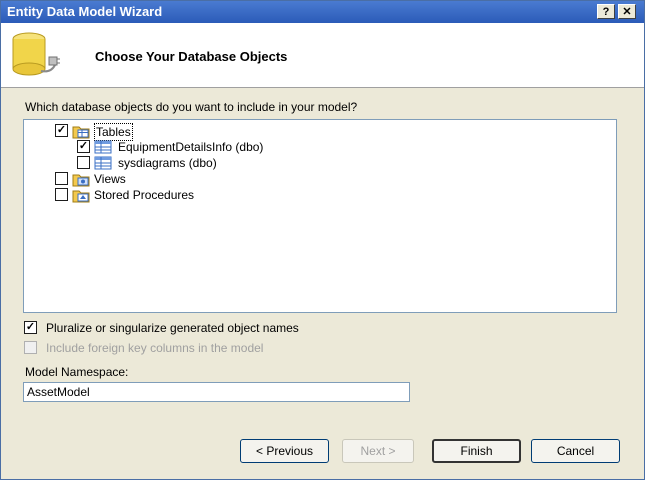  I want to click on tree-label-sysdiagrams: sysdiagrams (dbo), so click(167, 163).